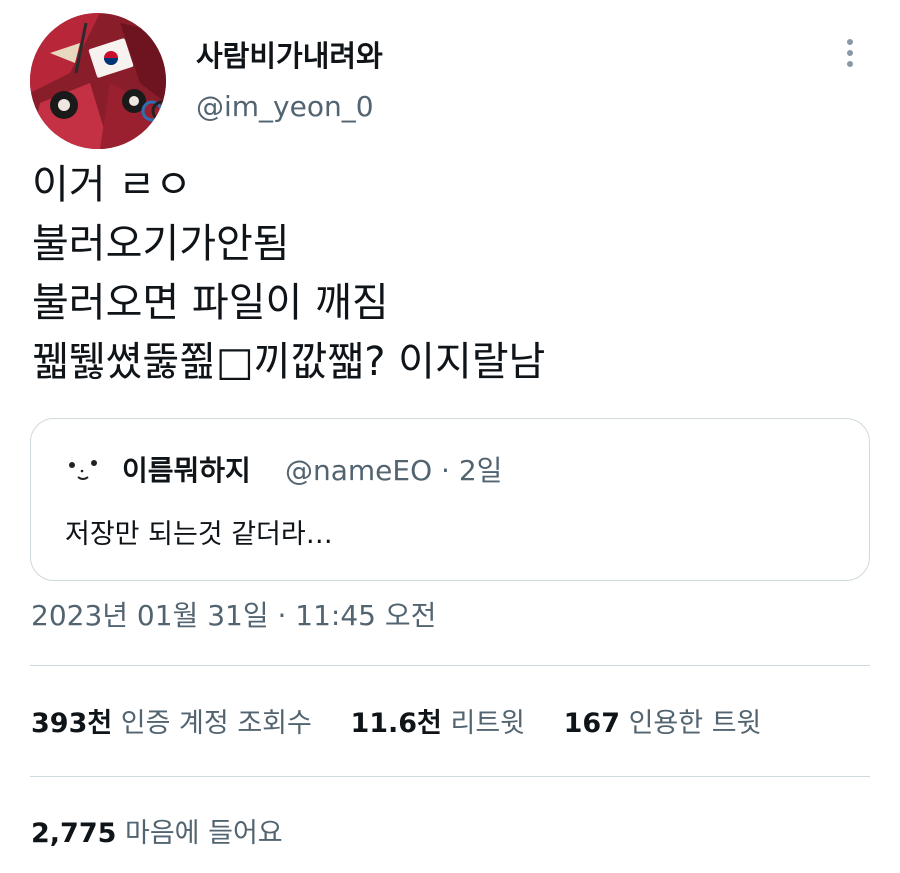  I want to click on author-display-name: 사람비가내려와, so click(289, 56).